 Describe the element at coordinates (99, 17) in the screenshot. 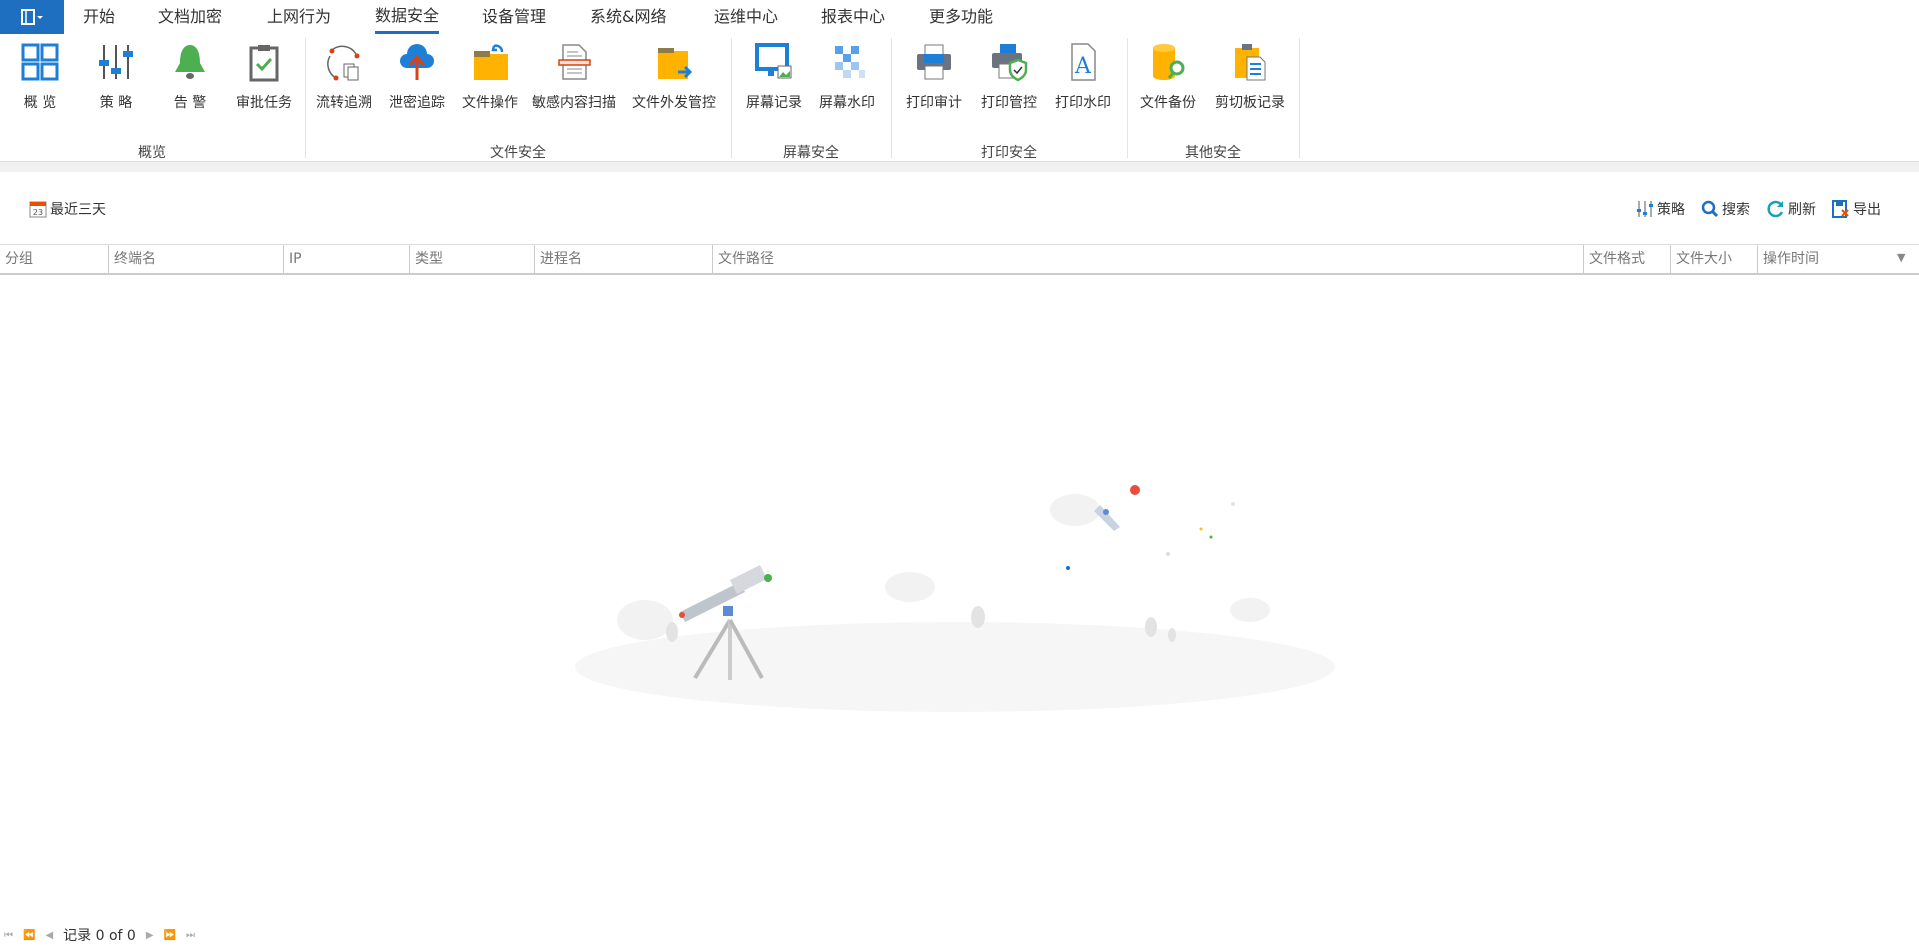

I see `tab-start: 开始` at that location.